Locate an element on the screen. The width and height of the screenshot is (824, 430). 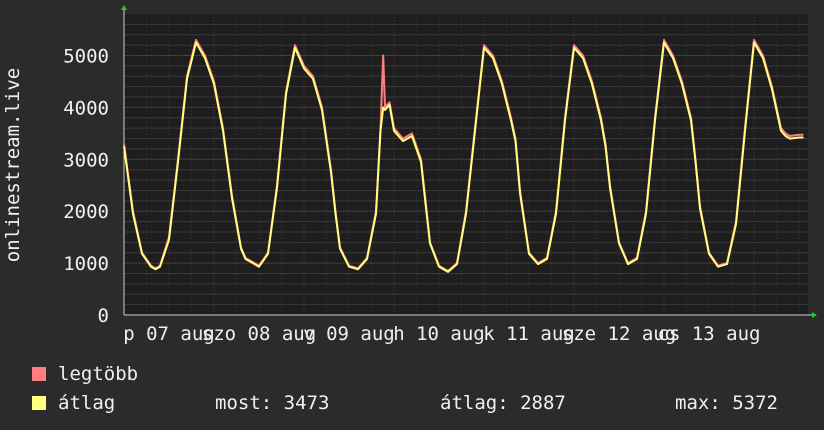
x-tick-label: cs 13 aug is located at coordinates (709, 334).